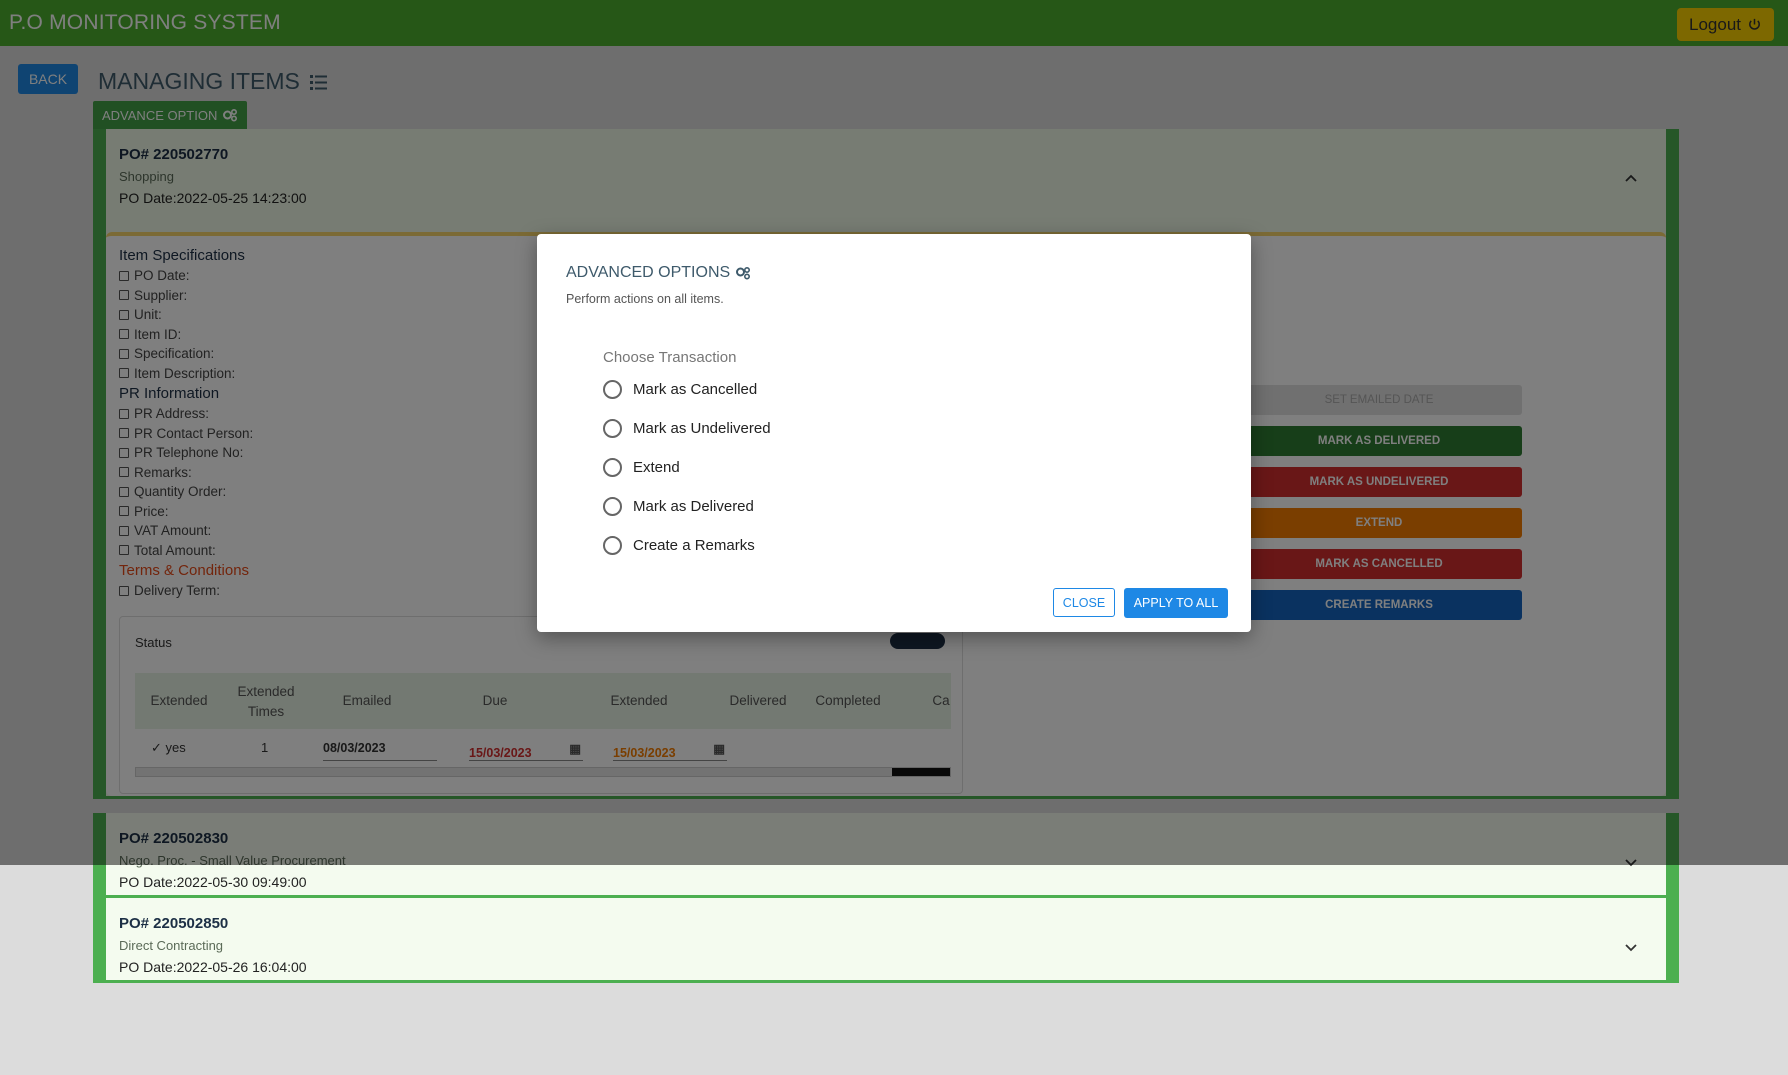 The image size is (1788, 1075). I want to click on choose-transaction-label: Choose Transaction, so click(670, 357).